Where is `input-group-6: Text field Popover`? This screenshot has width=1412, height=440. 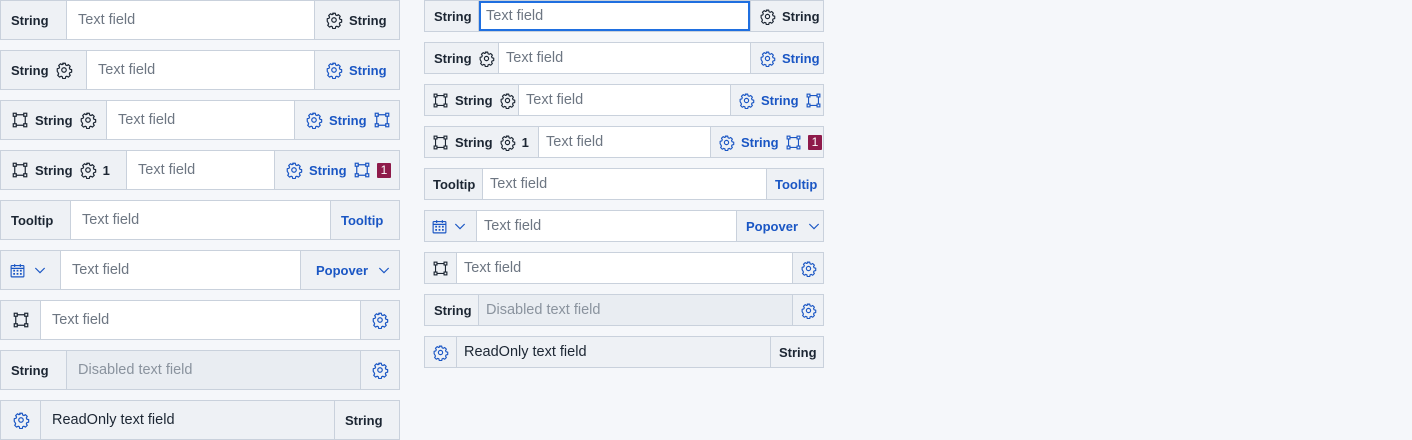
input-group-6: Text field Popover is located at coordinates (624, 226).